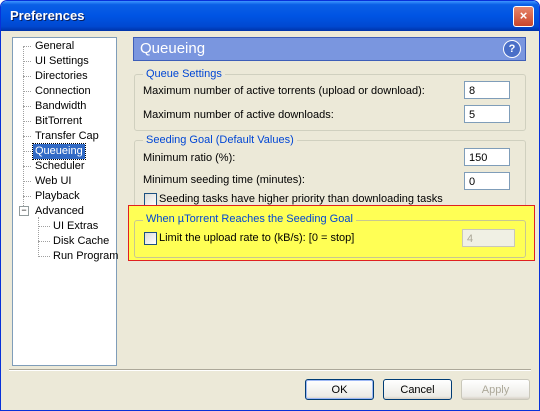 The width and height of the screenshot is (540, 411). What do you see at coordinates (238, 115) in the screenshot?
I see `max-active-downloads-label: Maximum number of active downloads:` at bounding box center [238, 115].